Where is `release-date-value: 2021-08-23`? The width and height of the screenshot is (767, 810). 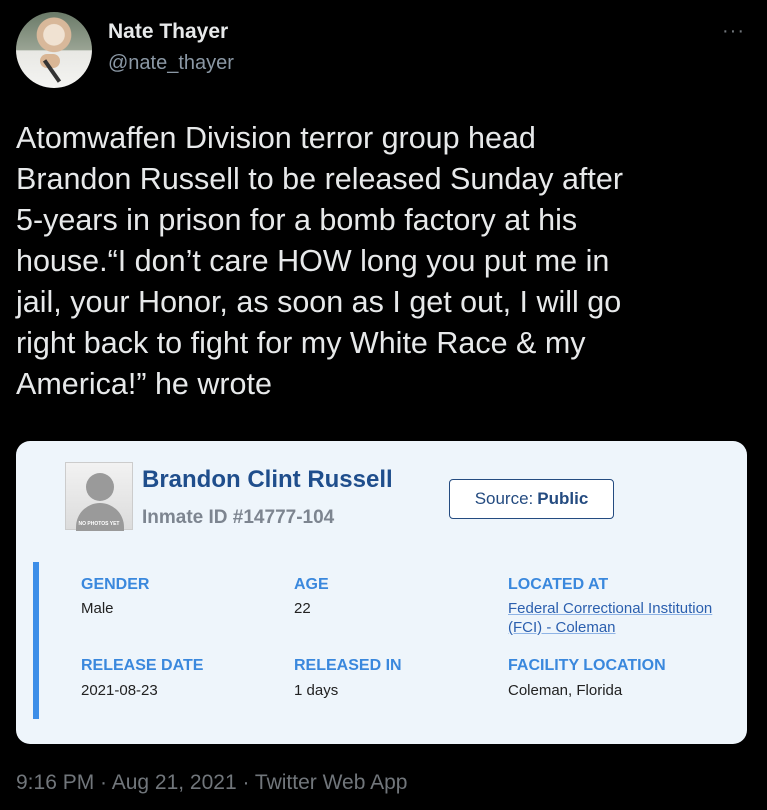
release-date-value: 2021-08-23 is located at coordinates (119, 690).